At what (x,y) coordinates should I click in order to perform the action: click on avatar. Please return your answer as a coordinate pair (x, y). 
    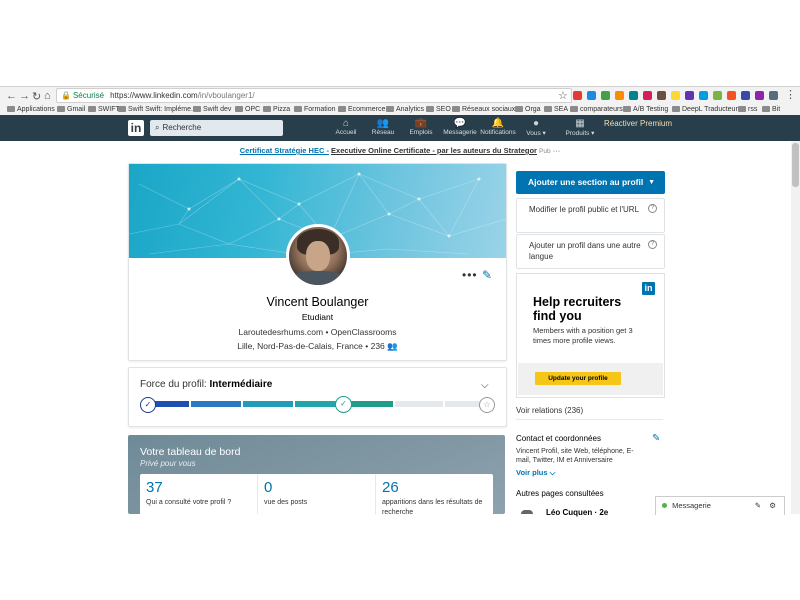
    Looking at the image, I should click on (527, 512).